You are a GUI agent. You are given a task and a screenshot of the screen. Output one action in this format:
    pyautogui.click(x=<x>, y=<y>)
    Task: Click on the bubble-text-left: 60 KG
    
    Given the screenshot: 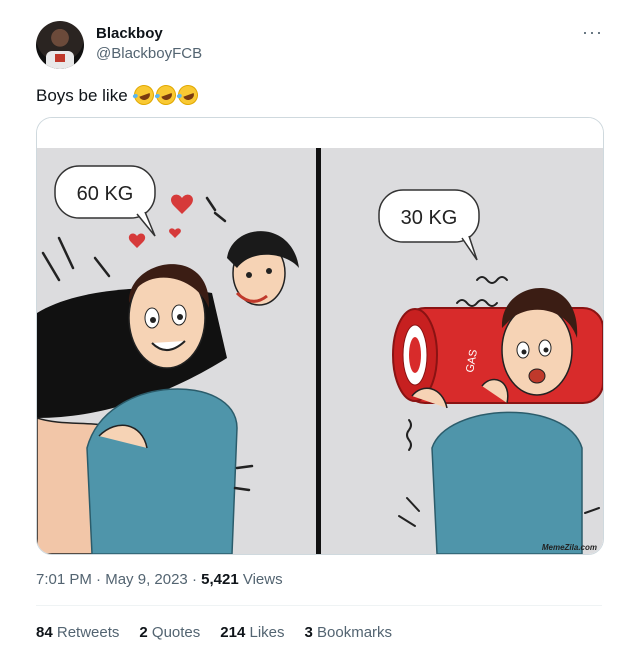 What is the action you would take?
    pyautogui.click(x=105, y=194)
    